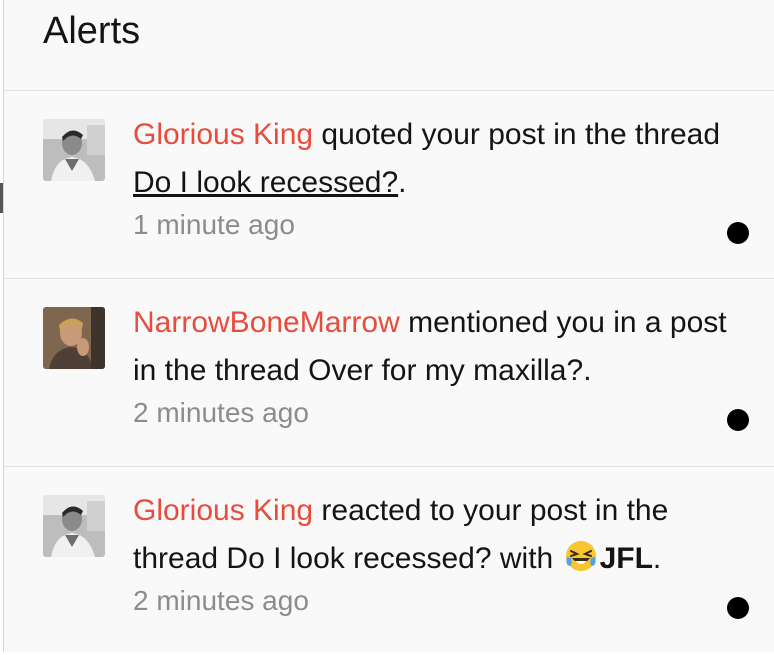 This screenshot has width=774, height=655. Describe the element at coordinates (265, 182) in the screenshot. I see `thread-link: Do I look recessed?` at that location.